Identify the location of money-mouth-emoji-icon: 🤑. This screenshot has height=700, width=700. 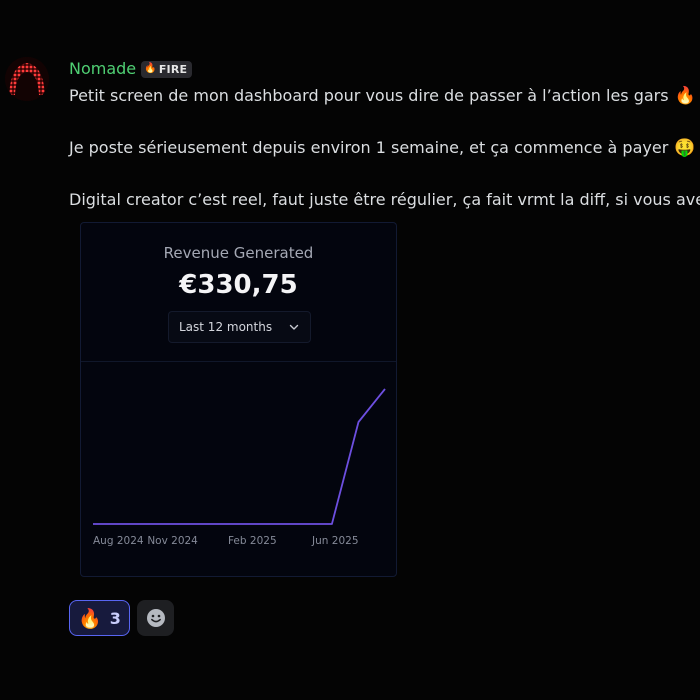
(685, 148).